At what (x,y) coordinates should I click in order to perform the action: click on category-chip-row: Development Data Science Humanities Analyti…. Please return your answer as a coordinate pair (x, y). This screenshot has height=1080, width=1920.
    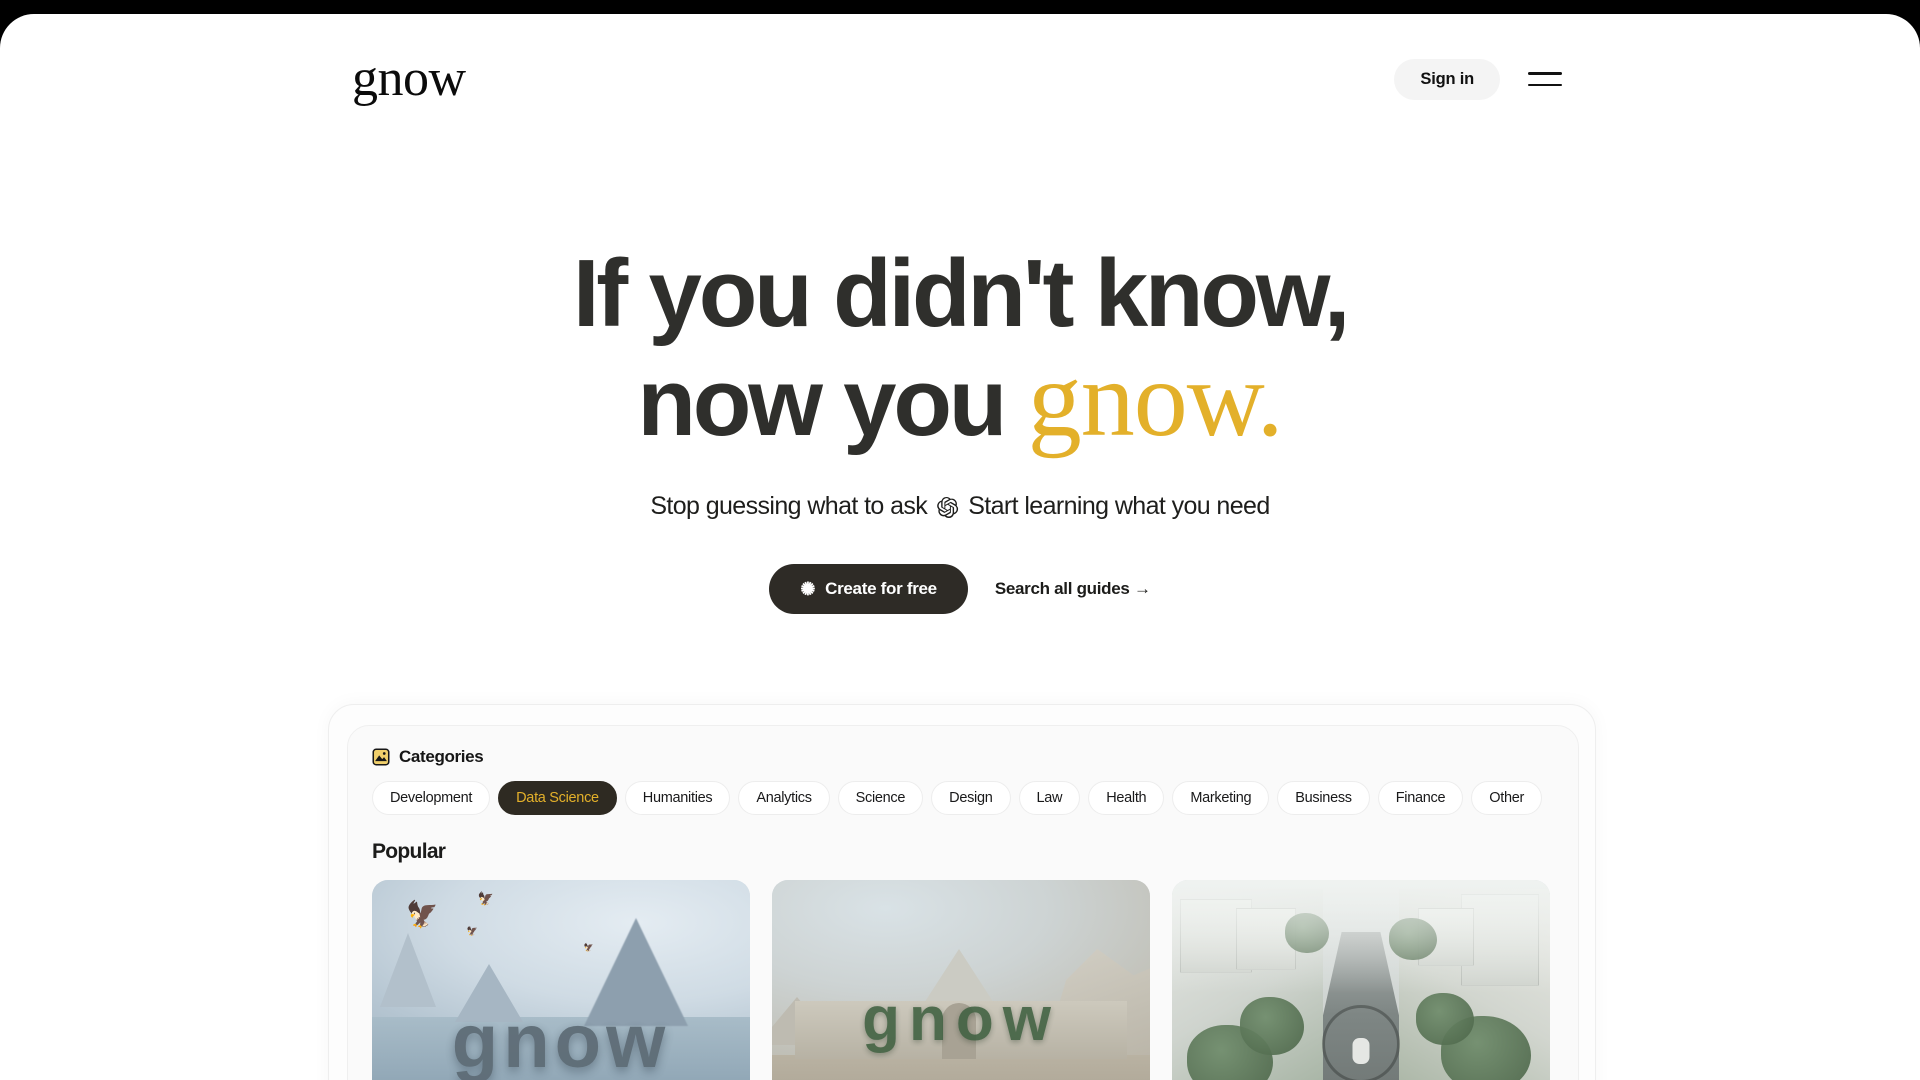
    Looking at the image, I should click on (963, 798).